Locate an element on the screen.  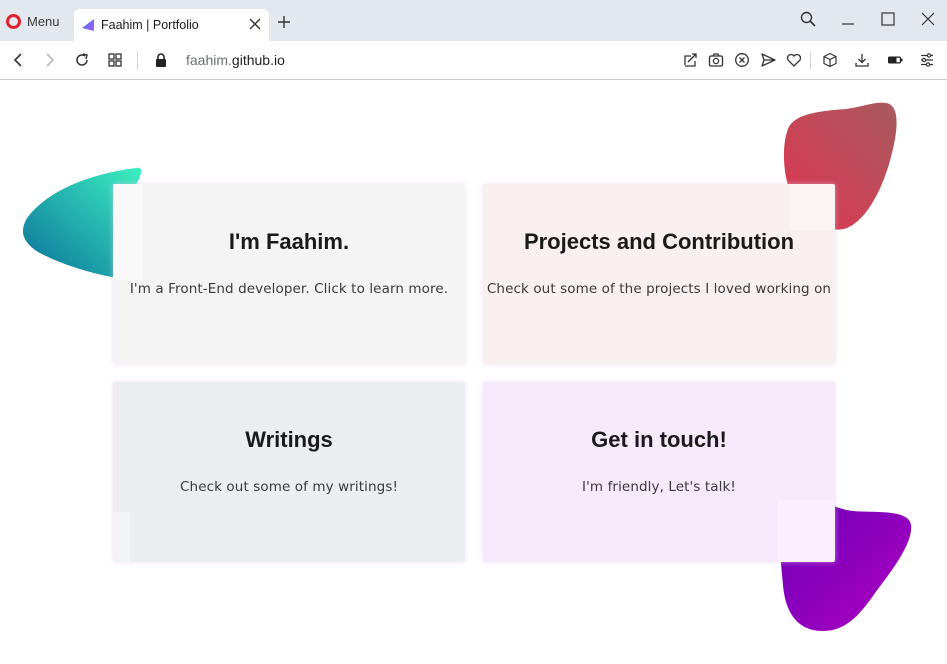
lock-icon is located at coordinates (161, 60).